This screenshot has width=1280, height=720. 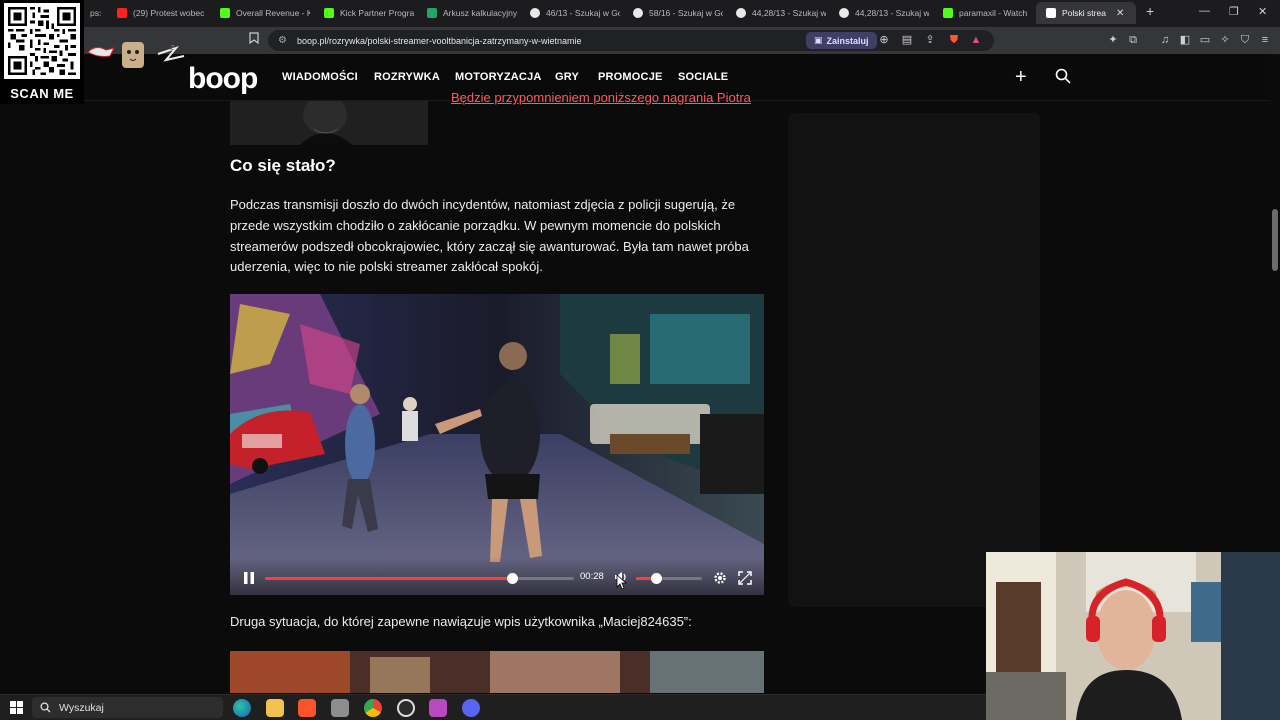 What do you see at coordinates (223, 79) in the screenshot?
I see `boop-logo: boop` at bounding box center [223, 79].